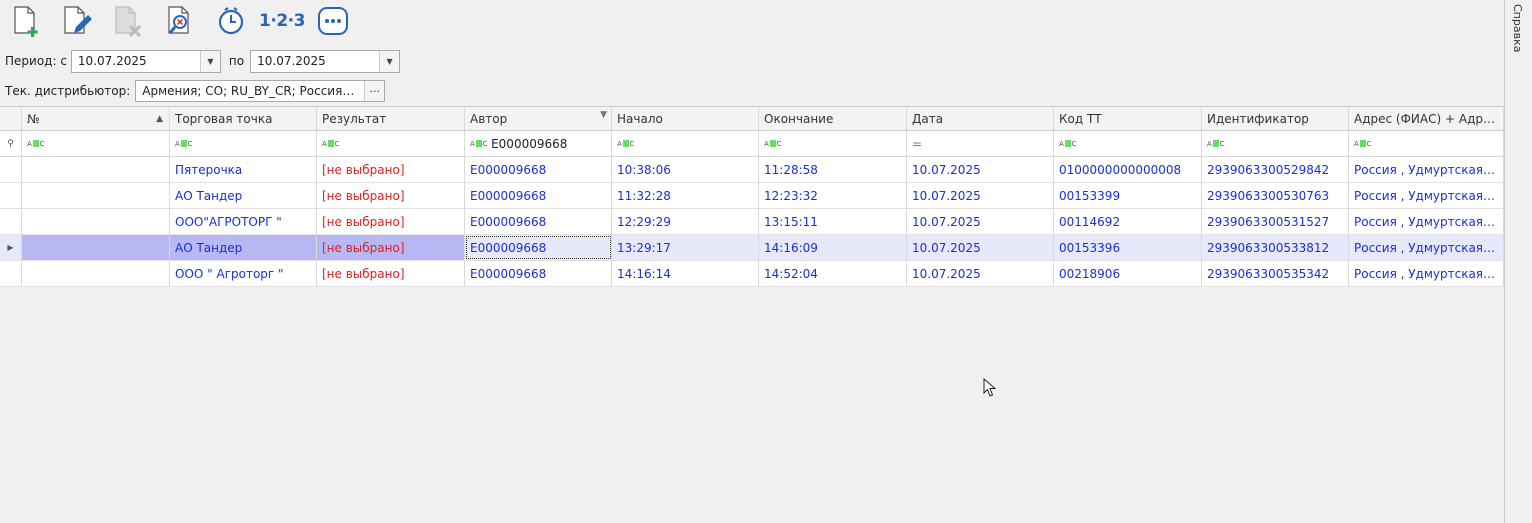 The image size is (1532, 523). What do you see at coordinates (833, 195) in the screenshot?
I see `cell-end: 12:23:32` at bounding box center [833, 195].